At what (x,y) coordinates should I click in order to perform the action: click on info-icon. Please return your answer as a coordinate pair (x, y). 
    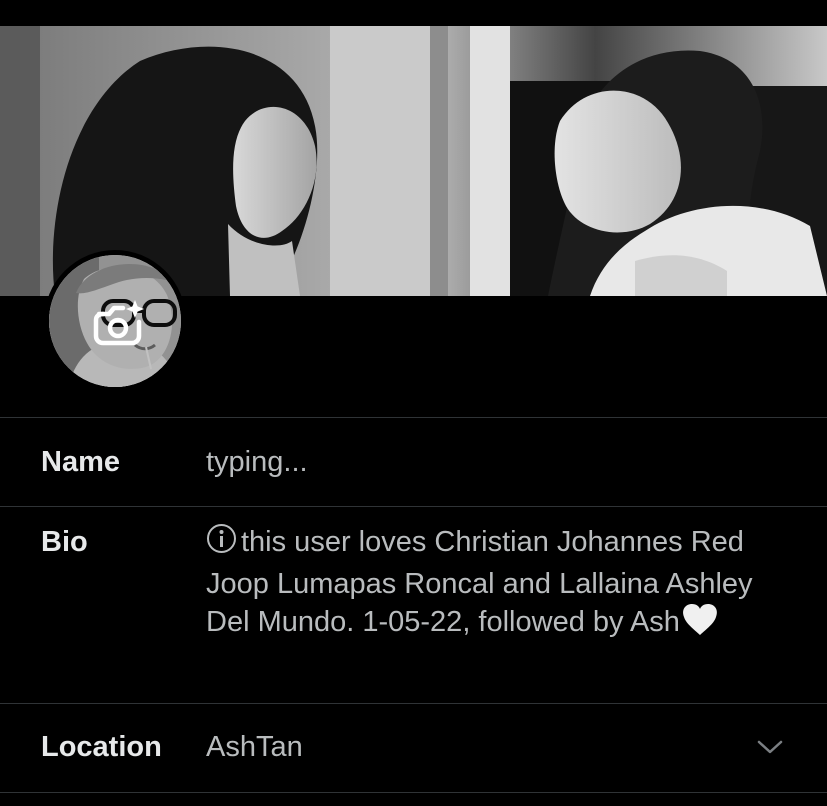
    Looking at the image, I should click on (221, 544).